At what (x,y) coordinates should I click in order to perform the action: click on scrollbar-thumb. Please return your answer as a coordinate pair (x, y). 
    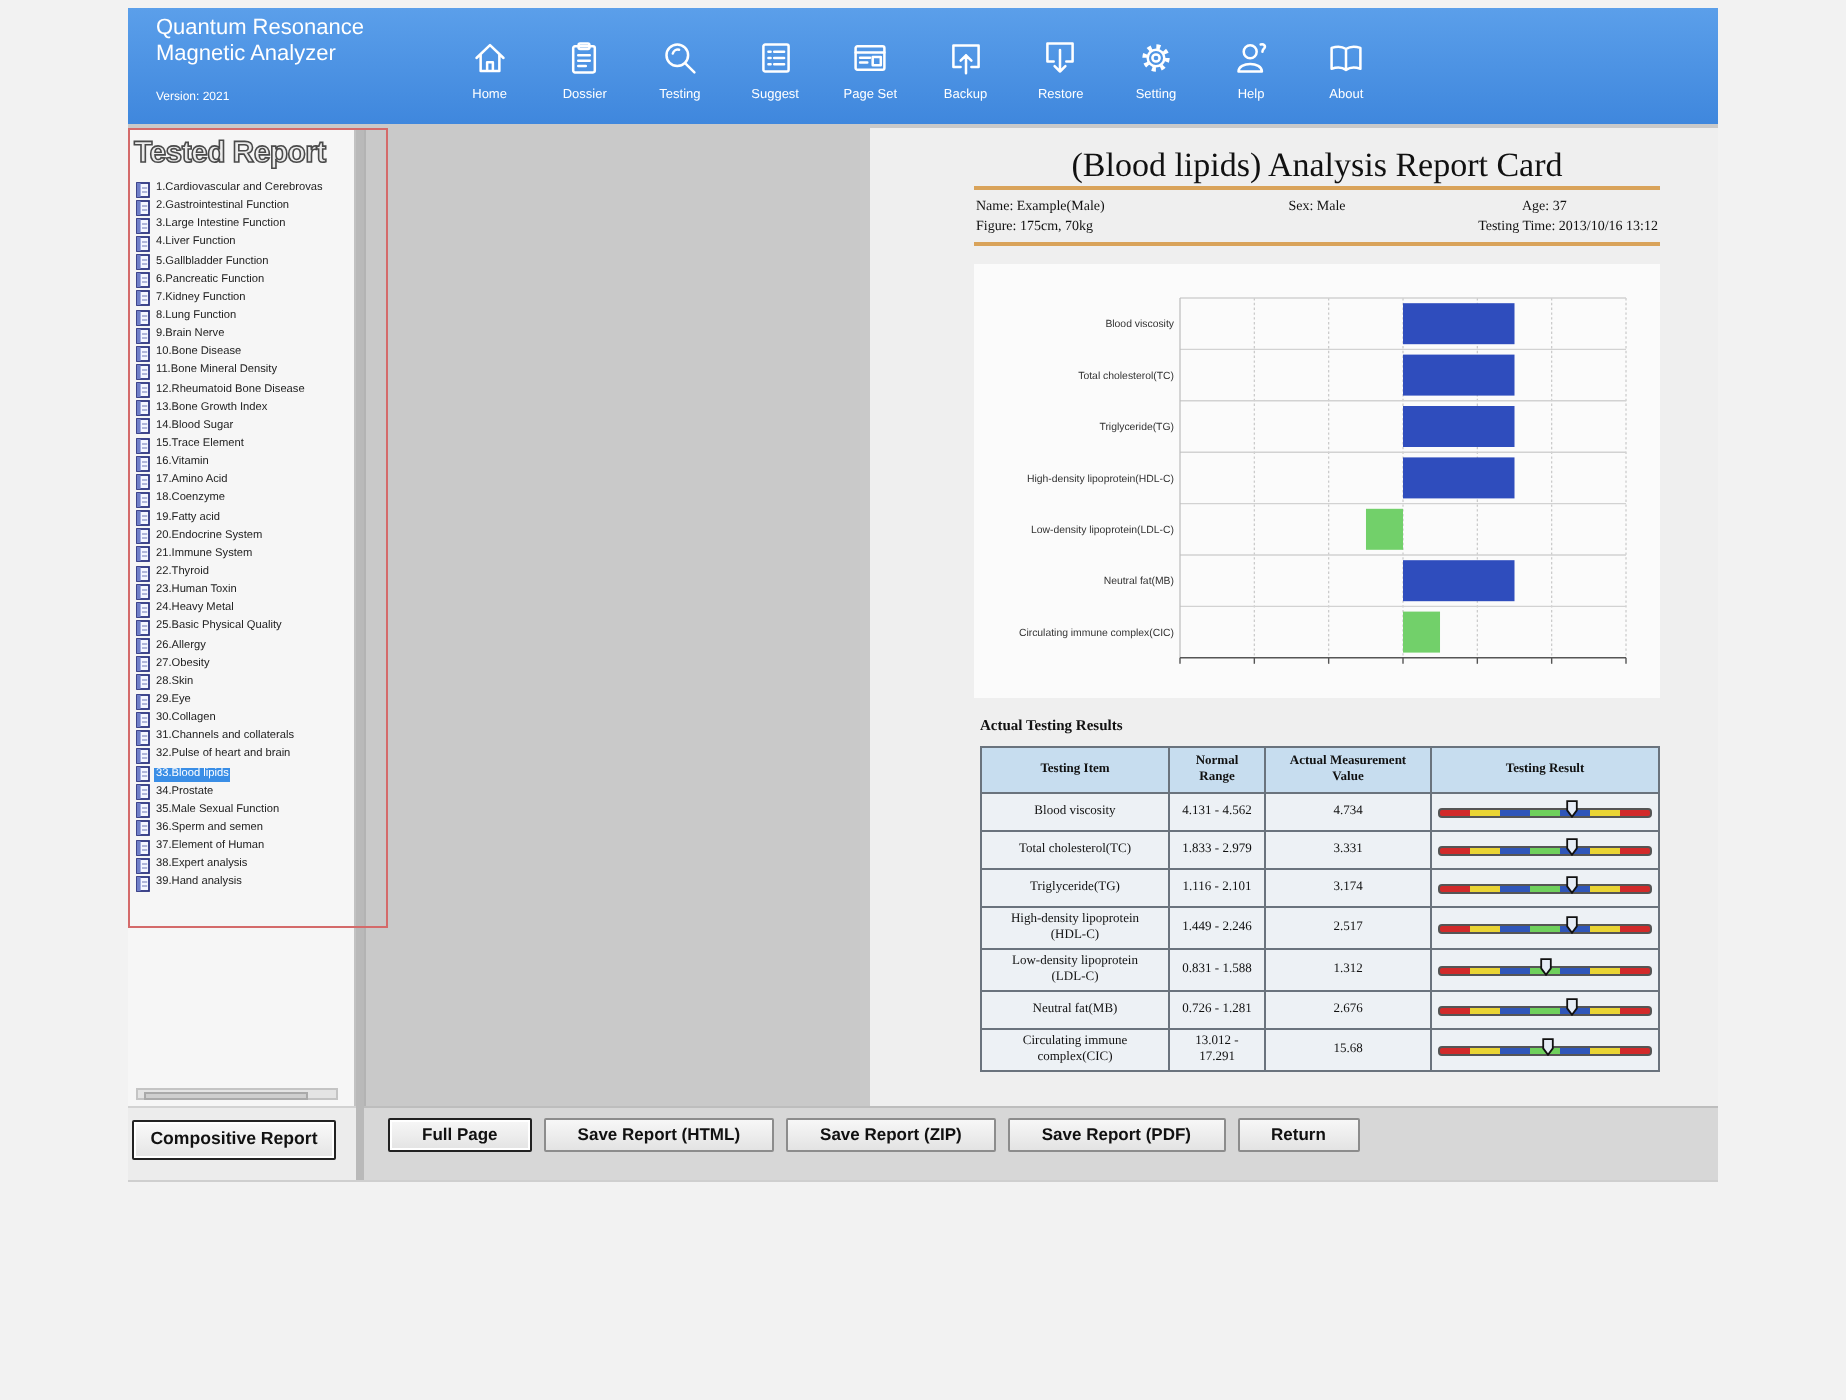
    Looking at the image, I should click on (226, 1095).